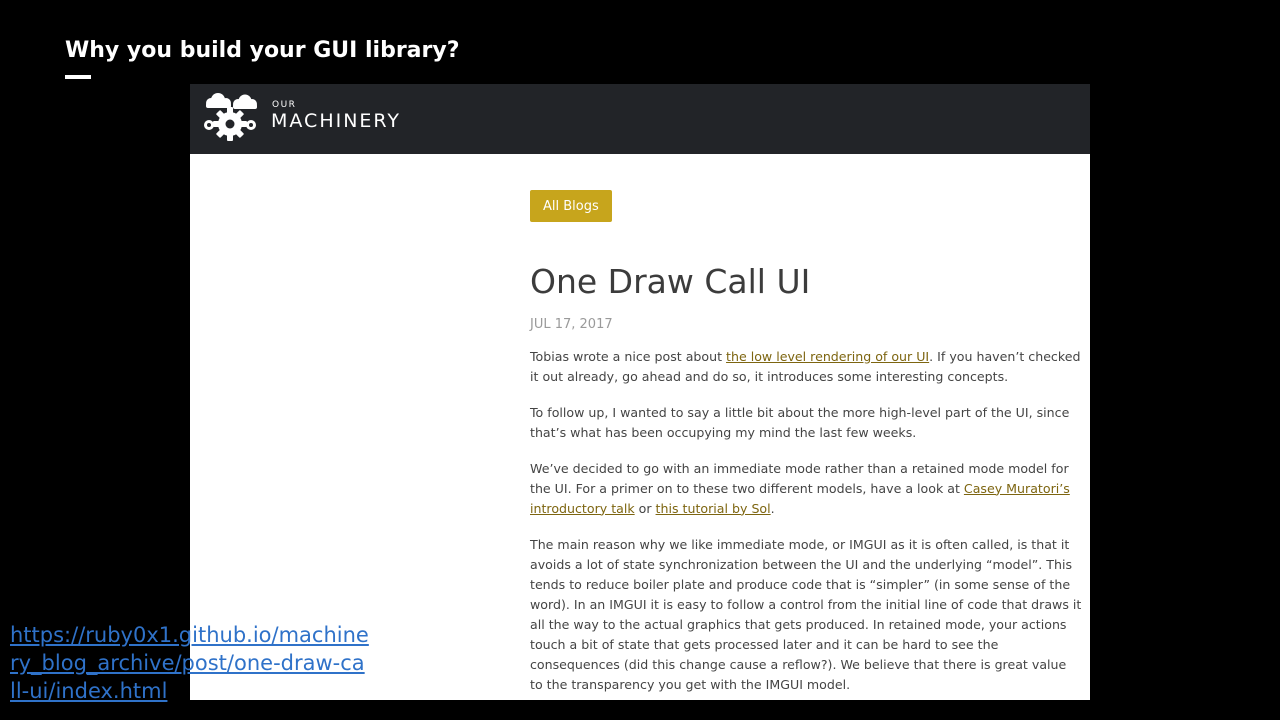 This screenshot has width=1280, height=720. Describe the element at coordinates (284, 105) in the screenshot. I see `logo-small-text: OUR` at that location.